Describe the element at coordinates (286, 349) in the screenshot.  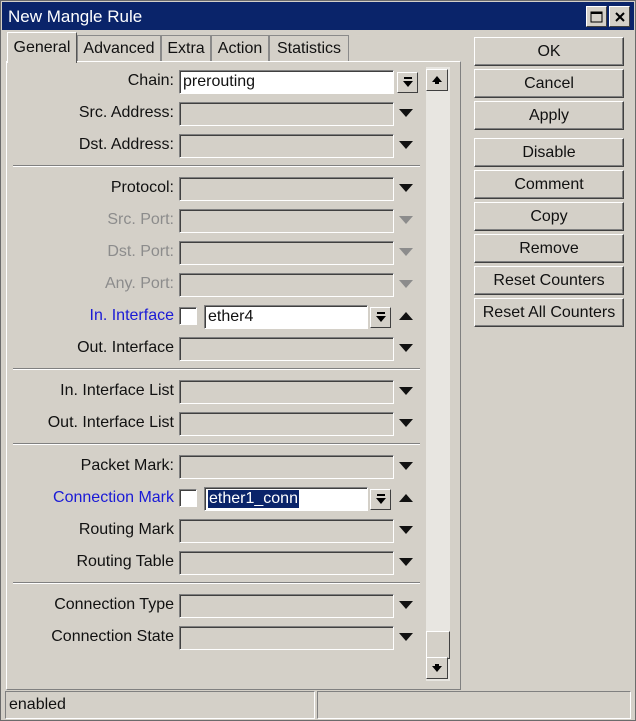
I see `out-interface-field` at that location.